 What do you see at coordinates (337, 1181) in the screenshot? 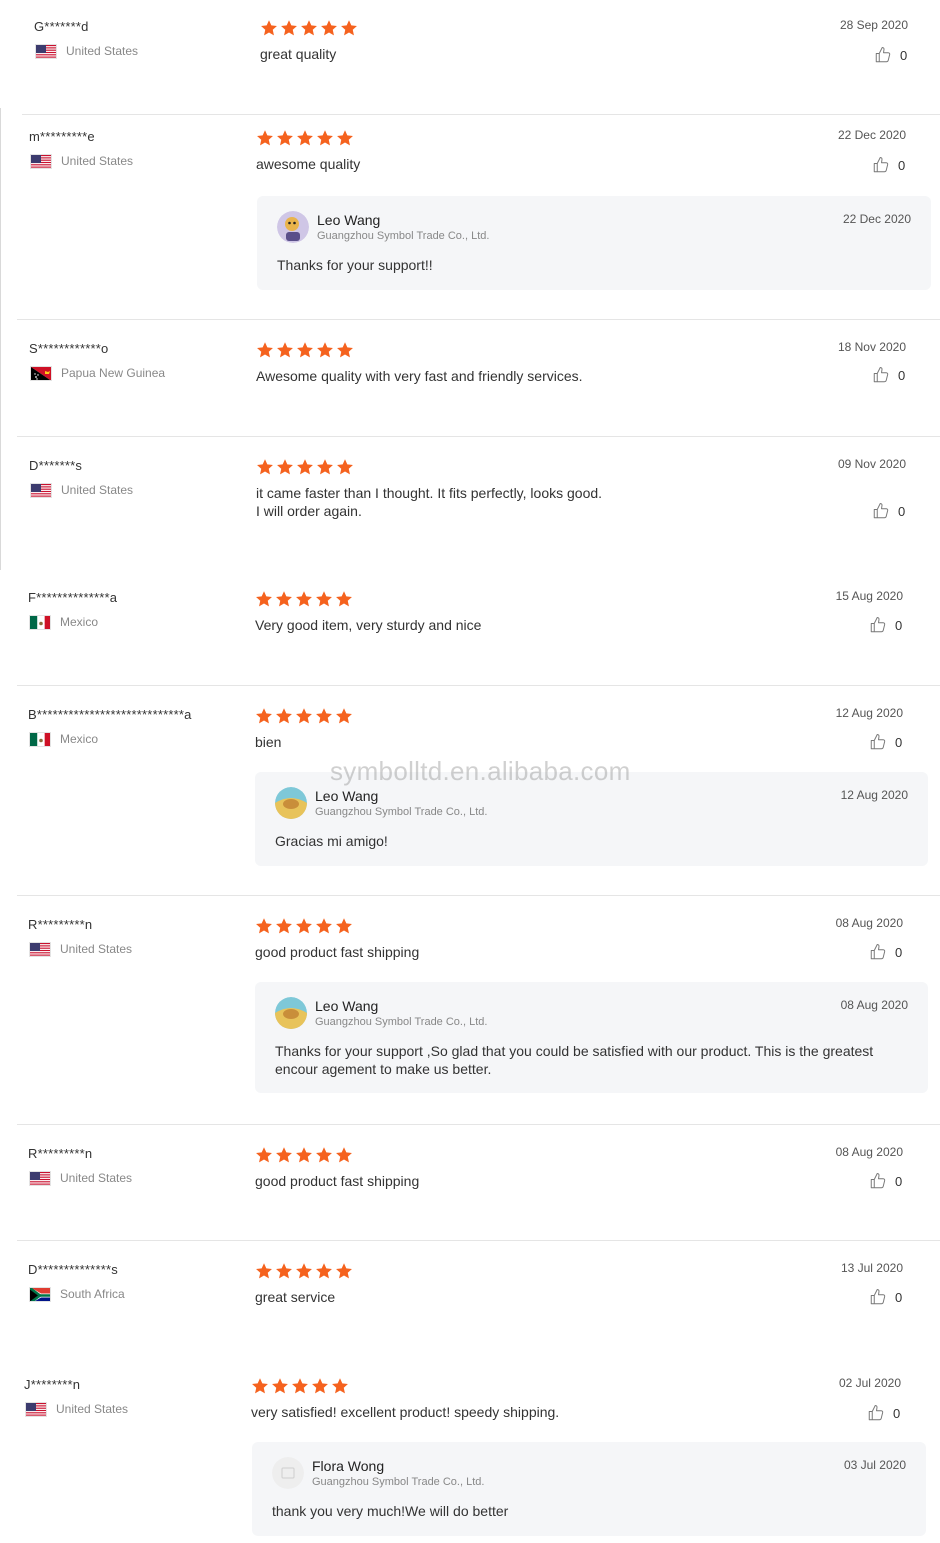
I see `review-text: good product fast shipping` at bounding box center [337, 1181].